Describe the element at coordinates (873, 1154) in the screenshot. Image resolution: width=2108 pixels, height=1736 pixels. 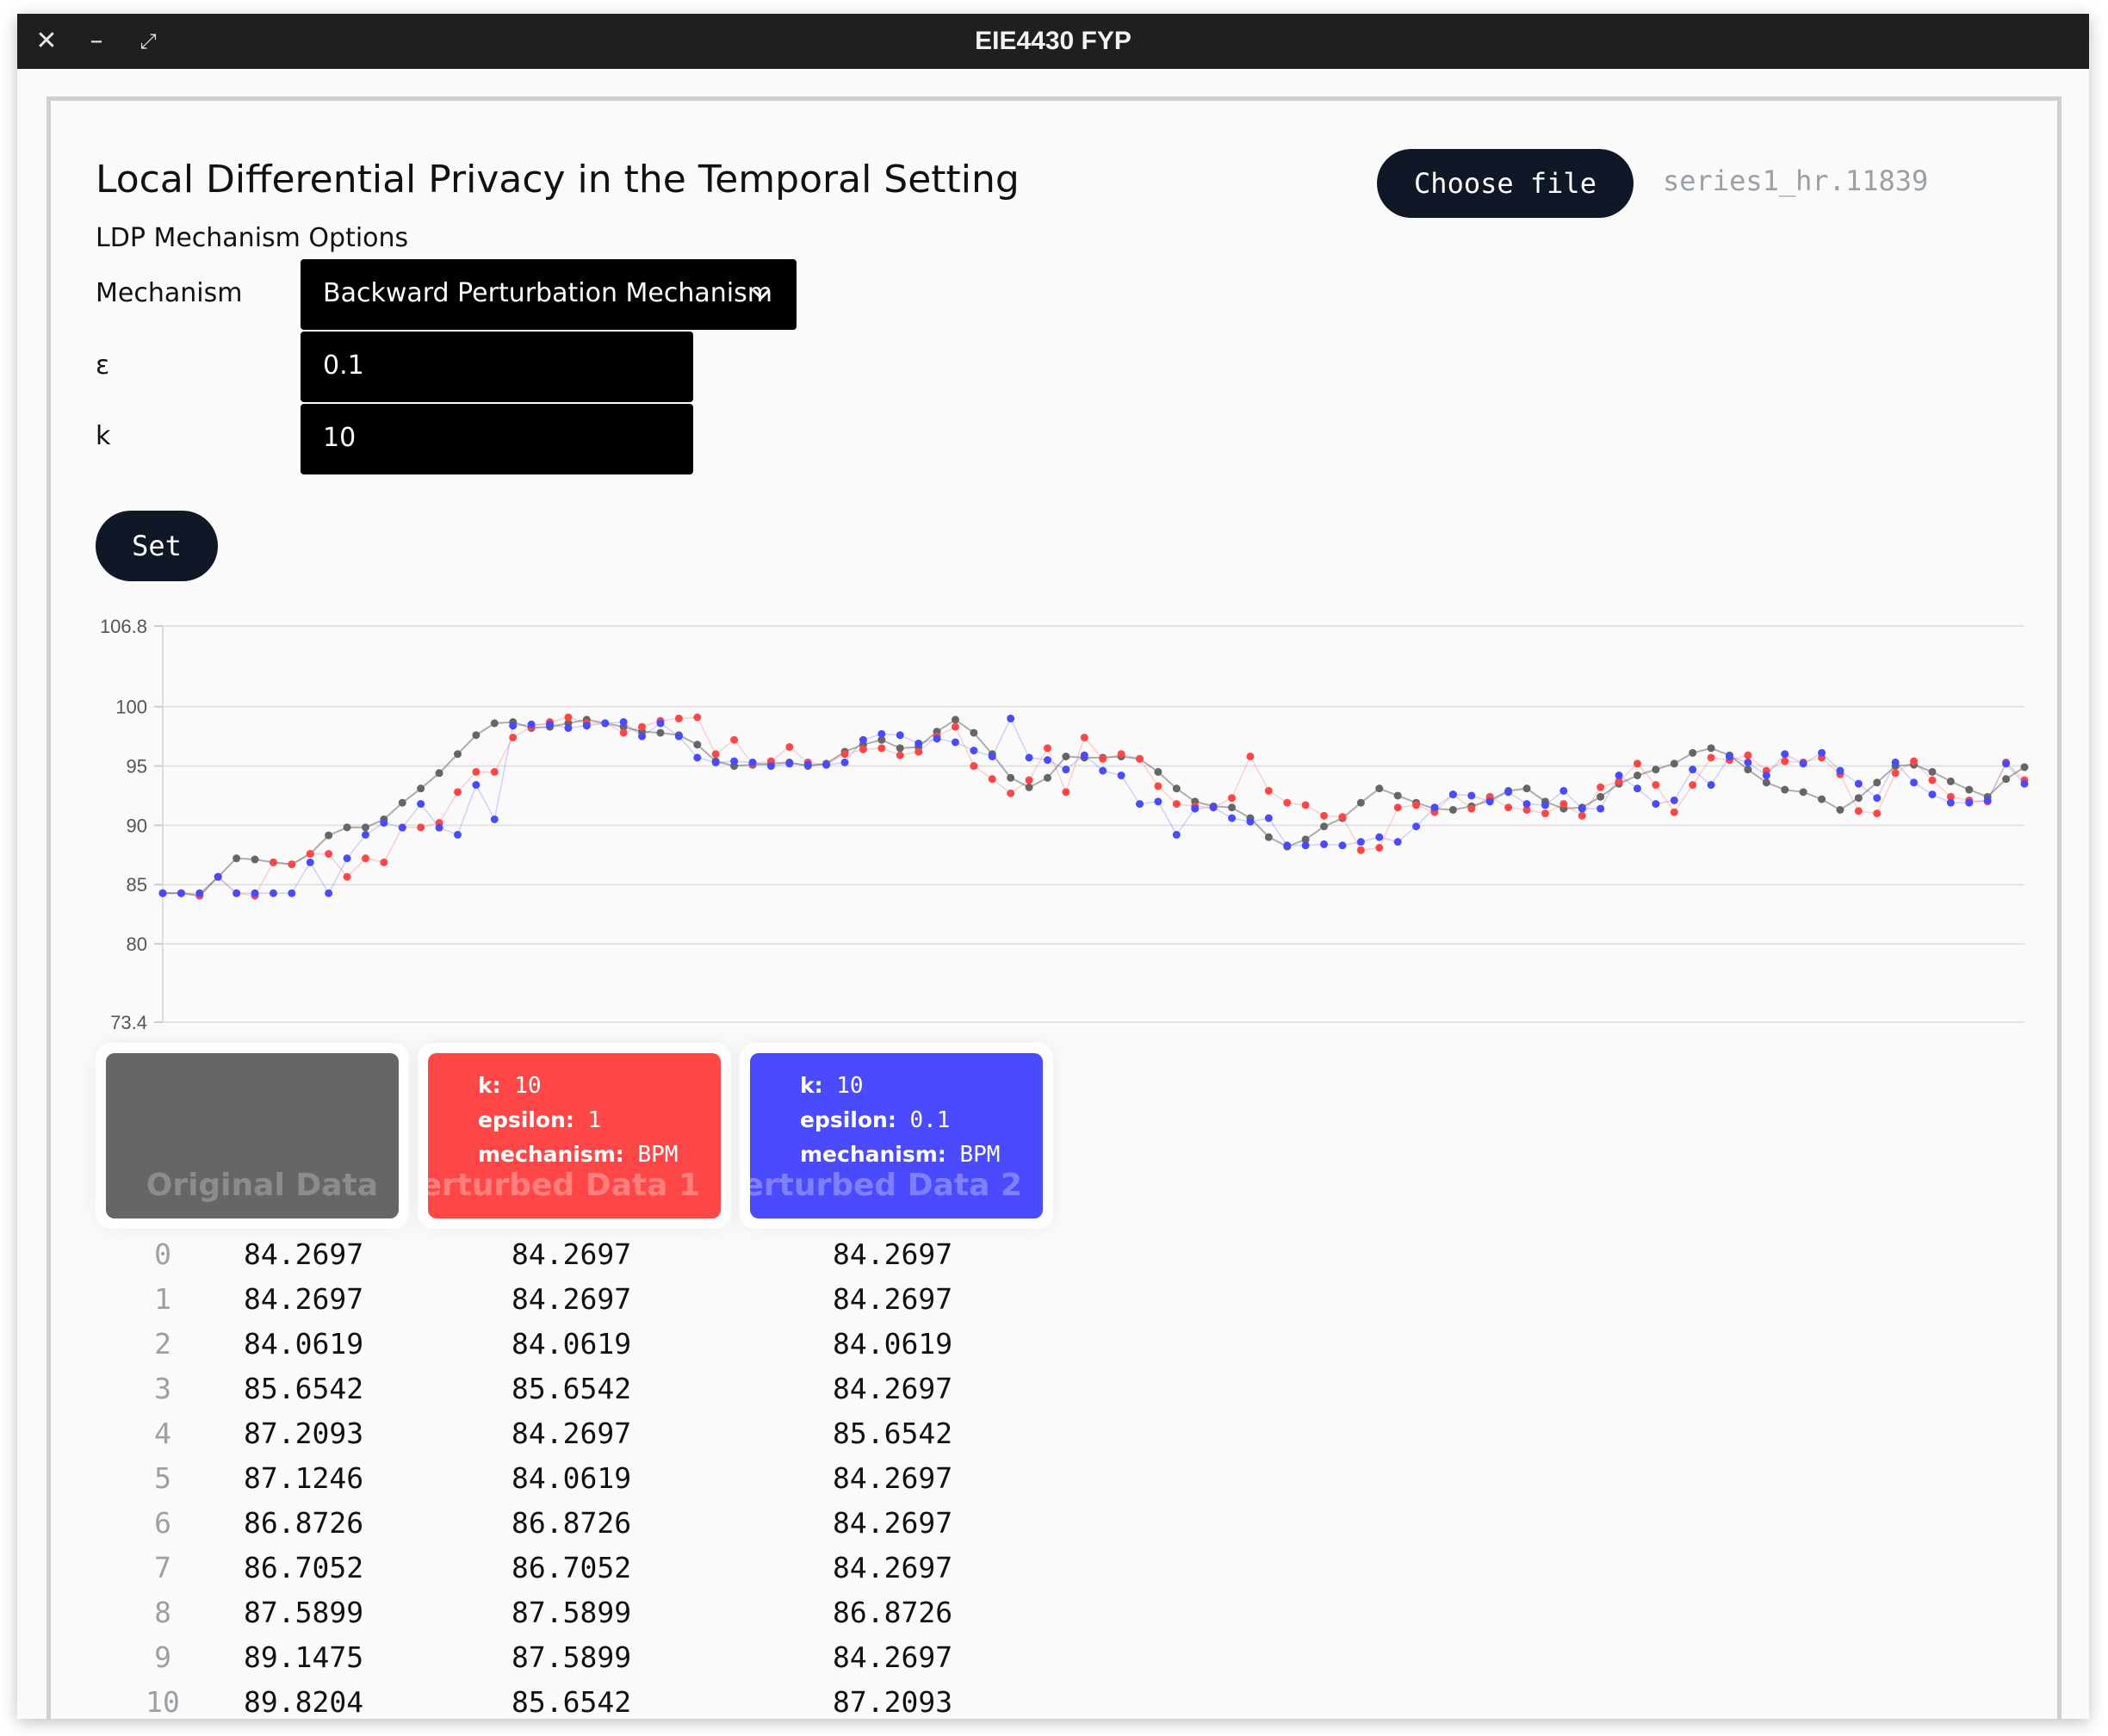
I see `mechanism-key: mechanism:` at that location.